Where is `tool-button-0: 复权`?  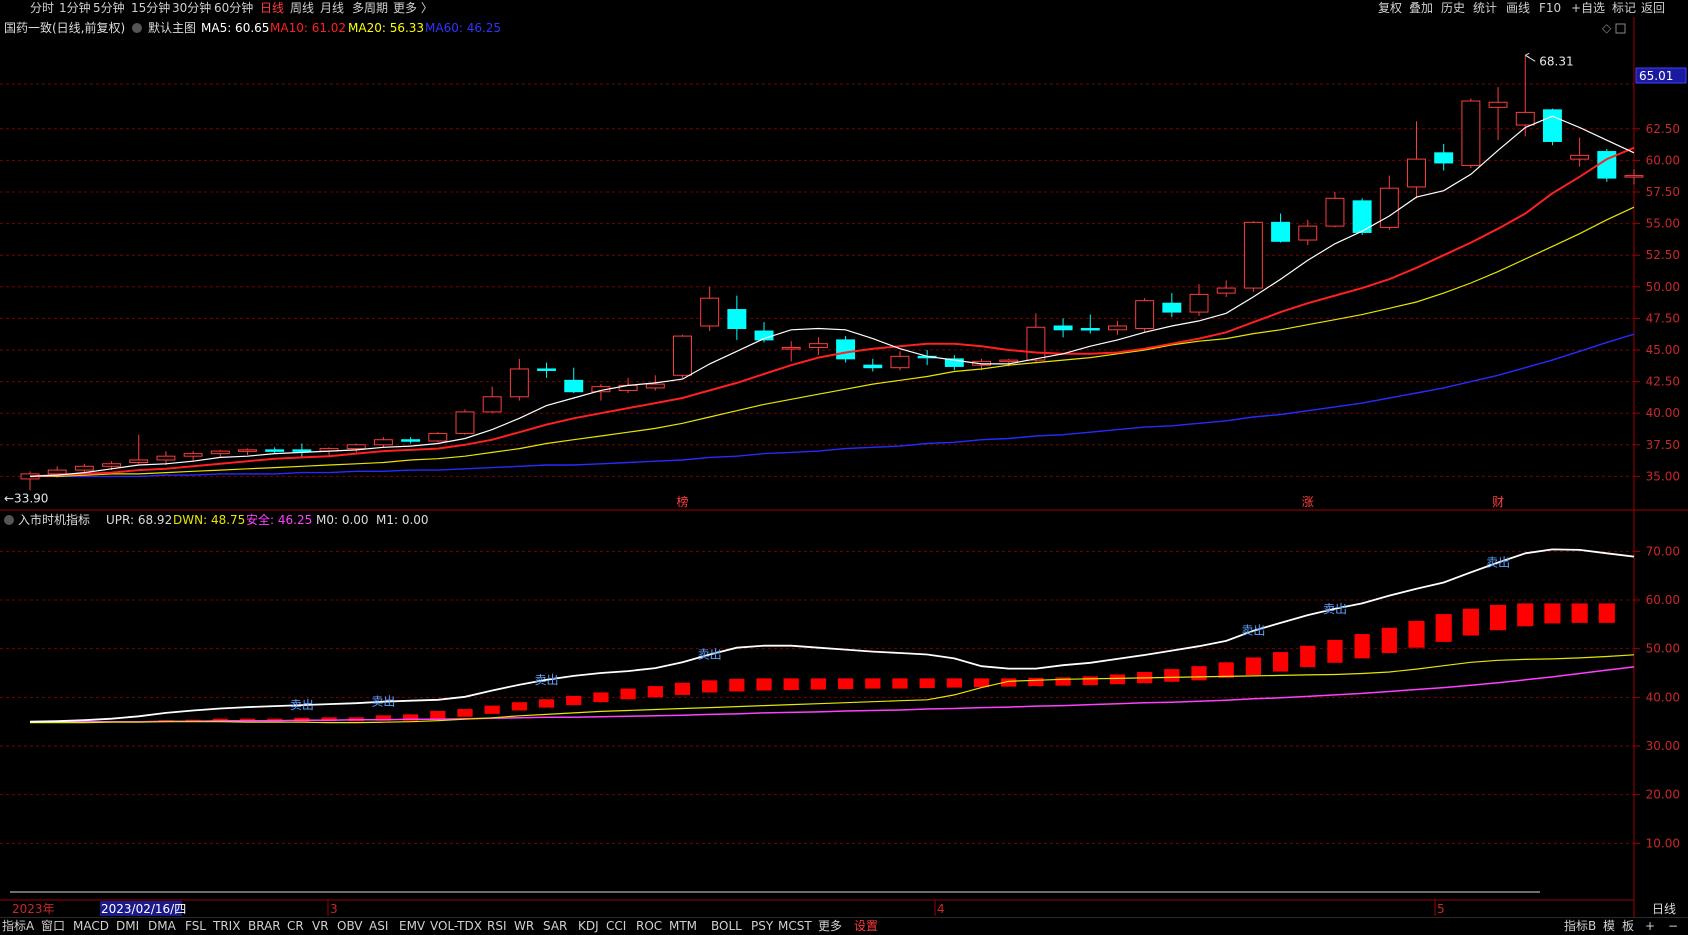
tool-button-0: 复权 is located at coordinates (1390, 8).